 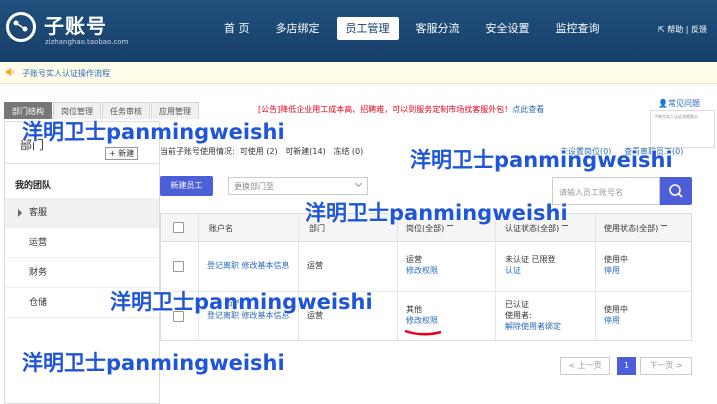 I want to click on user-help-icon: 👤, so click(x=663, y=103).